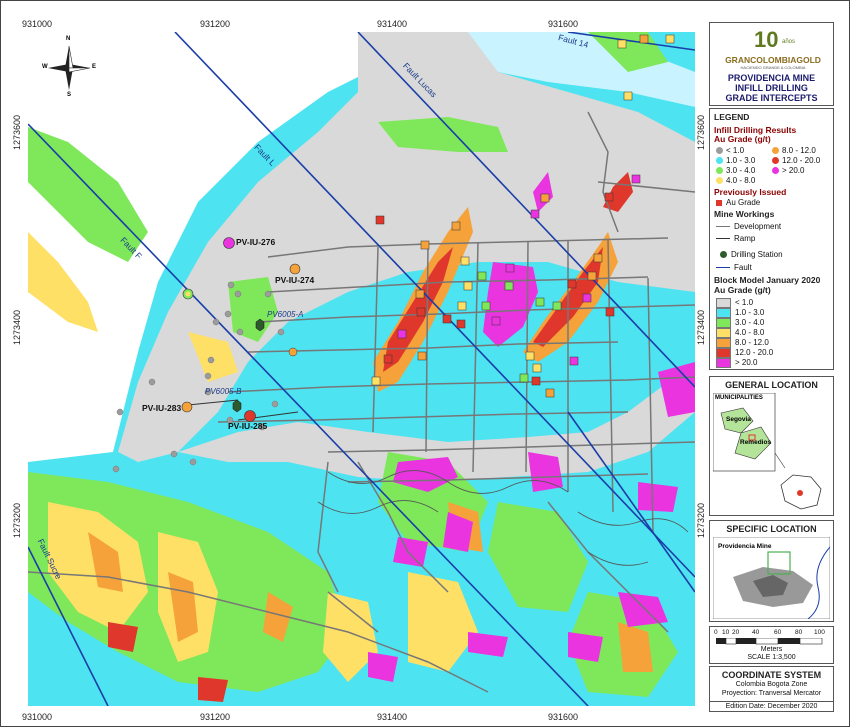 The width and height of the screenshot is (850, 727). What do you see at coordinates (796, 160) in the screenshot?
I see `legend-drill-12to20: 12.0 - 20.0` at bounding box center [796, 160].